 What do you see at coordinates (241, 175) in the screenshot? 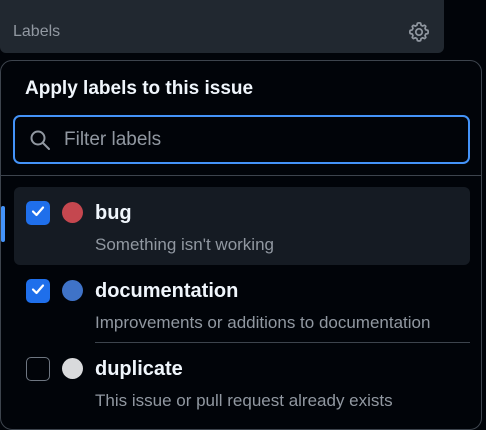
I see `divider` at bounding box center [241, 175].